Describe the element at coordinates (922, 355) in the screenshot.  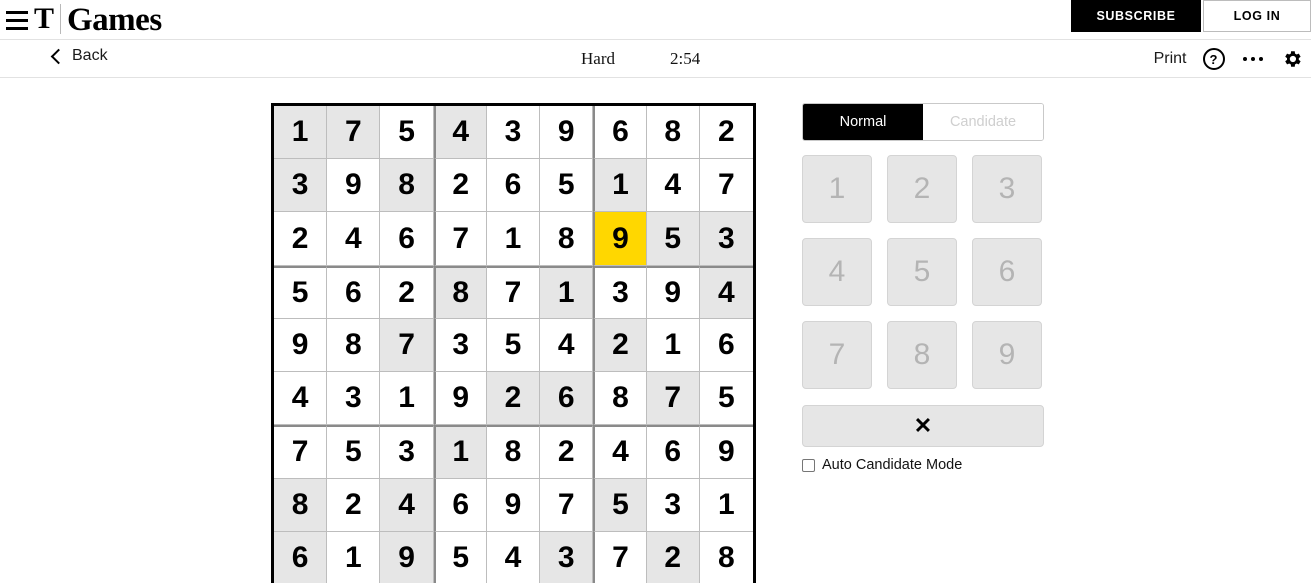
I see `number-button-8: 8` at that location.